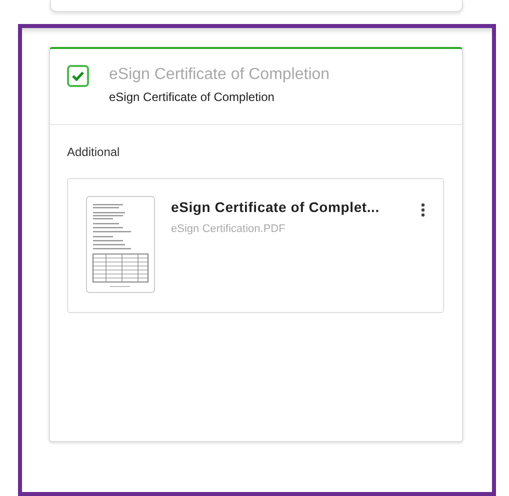 The height and width of the screenshot is (496, 509). What do you see at coordinates (228, 229) in the screenshot?
I see `file-name: eSign Certification.PDF` at bounding box center [228, 229].